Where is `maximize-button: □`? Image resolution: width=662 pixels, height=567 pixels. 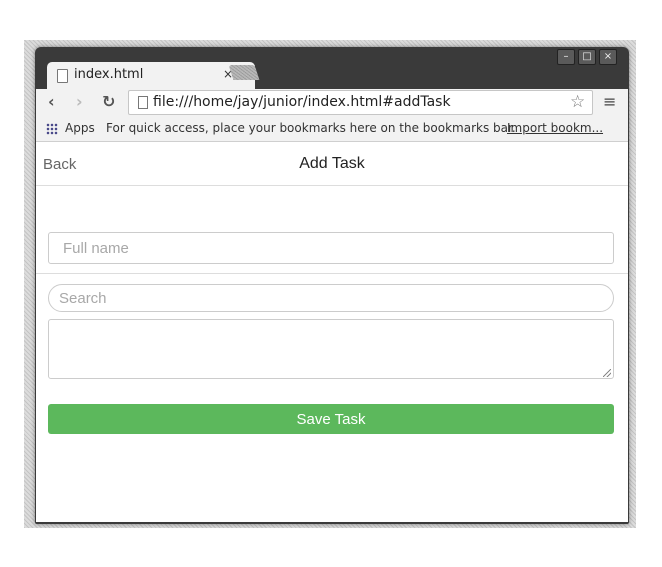 maximize-button: □ is located at coordinates (587, 57).